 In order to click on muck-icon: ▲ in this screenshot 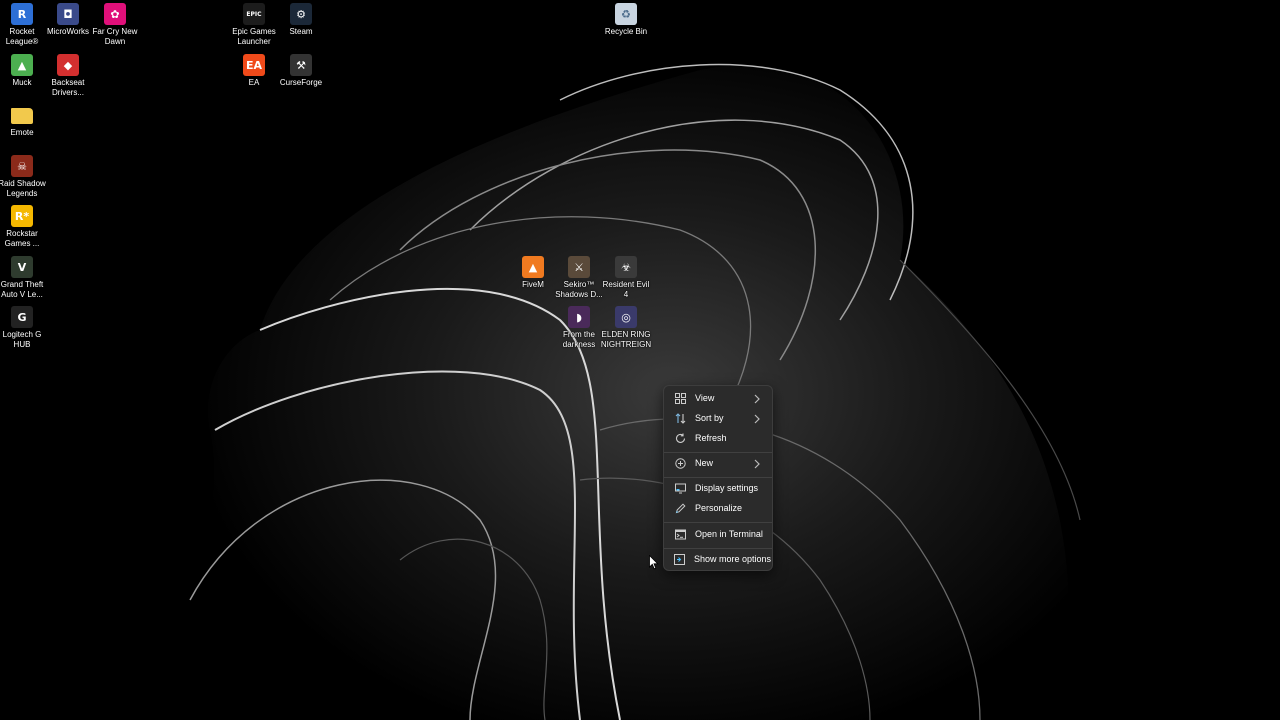, I will do `click(22, 65)`.